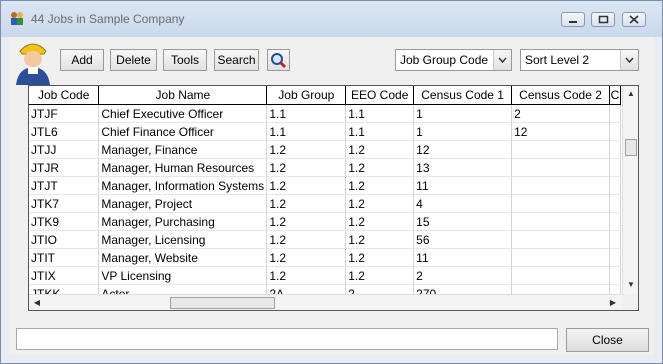  Describe the element at coordinates (463, 167) in the screenshot. I see `table-cell: 13` at that location.